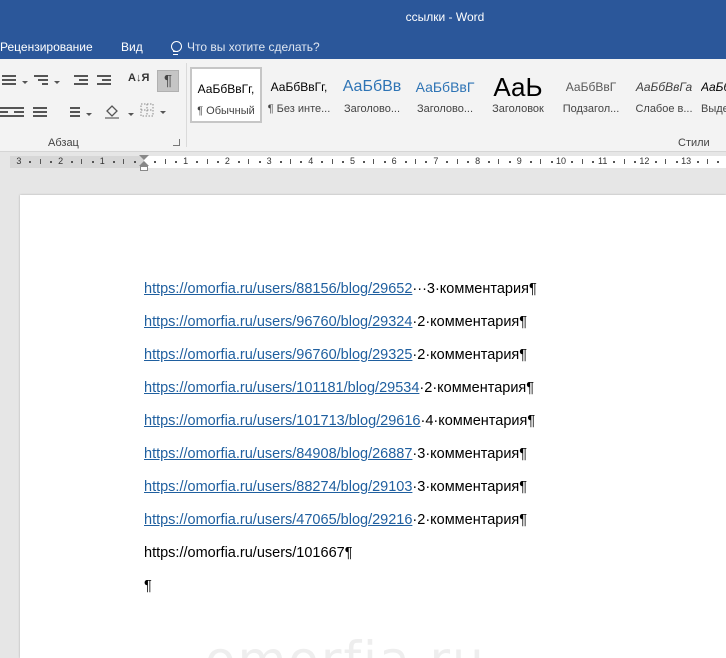  I want to click on borders-button, so click(153, 111).